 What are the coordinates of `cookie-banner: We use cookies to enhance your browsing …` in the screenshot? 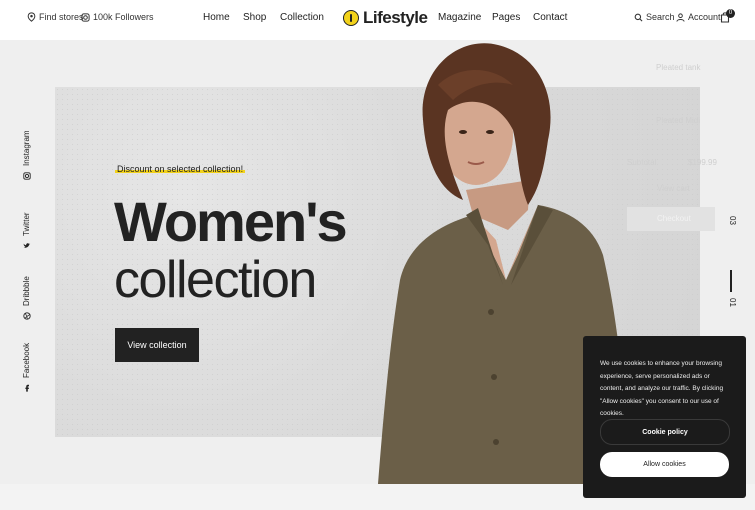 It's located at (664, 417).